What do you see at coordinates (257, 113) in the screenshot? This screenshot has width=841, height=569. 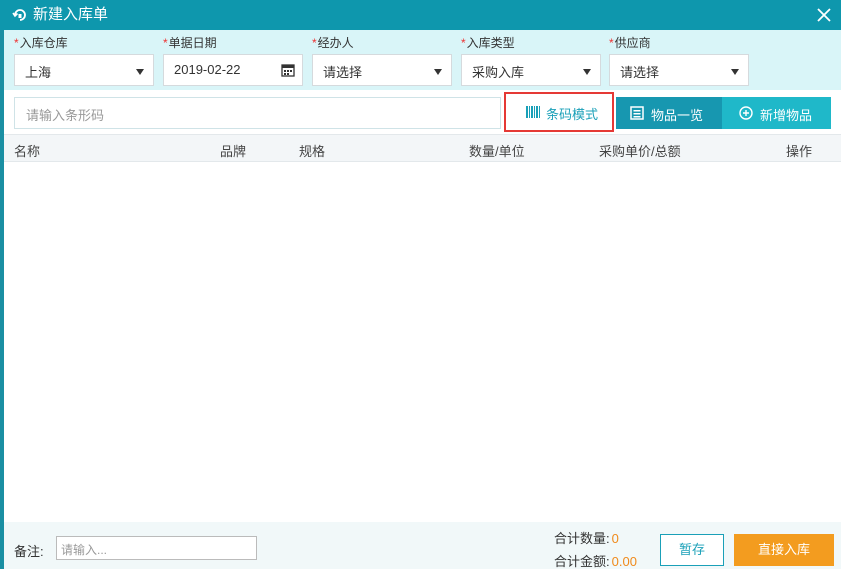 I see `barcode-input: 请输入条形码` at bounding box center [257, 113].